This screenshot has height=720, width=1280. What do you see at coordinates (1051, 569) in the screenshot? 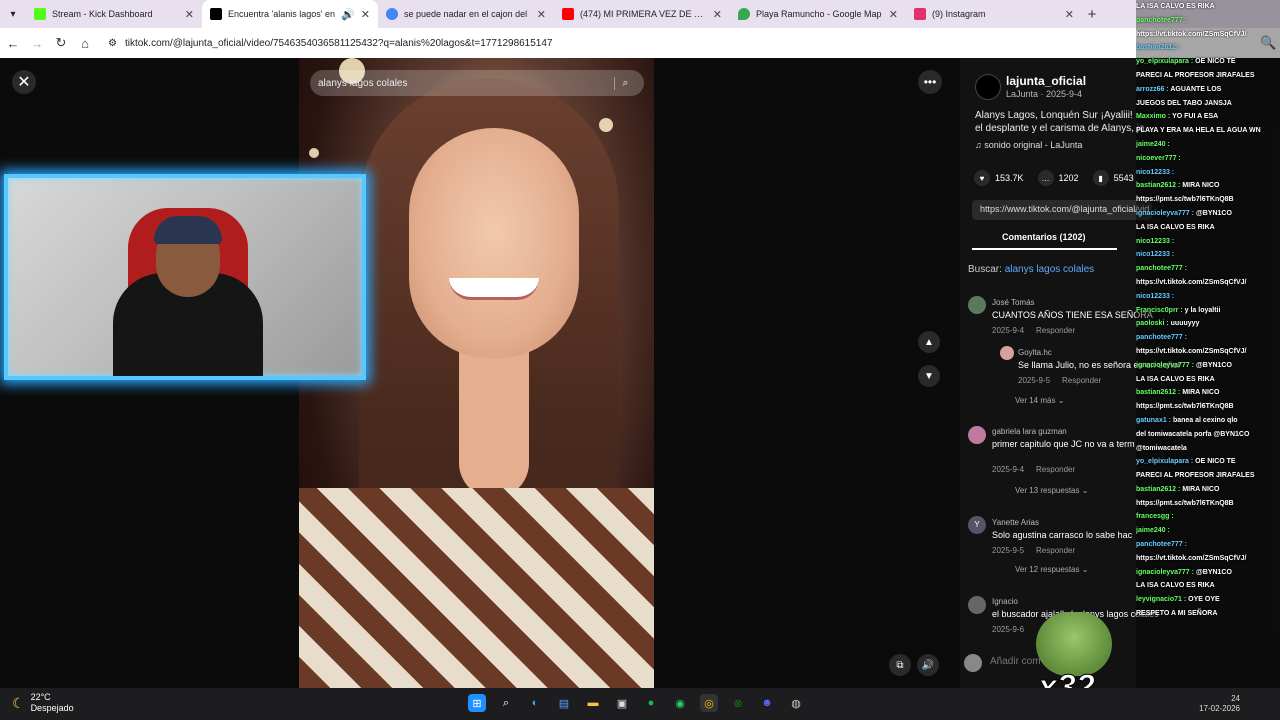
I see `view-more-replies: Ver 12 respuestas ⌄` at bounding box center [1051, 569].